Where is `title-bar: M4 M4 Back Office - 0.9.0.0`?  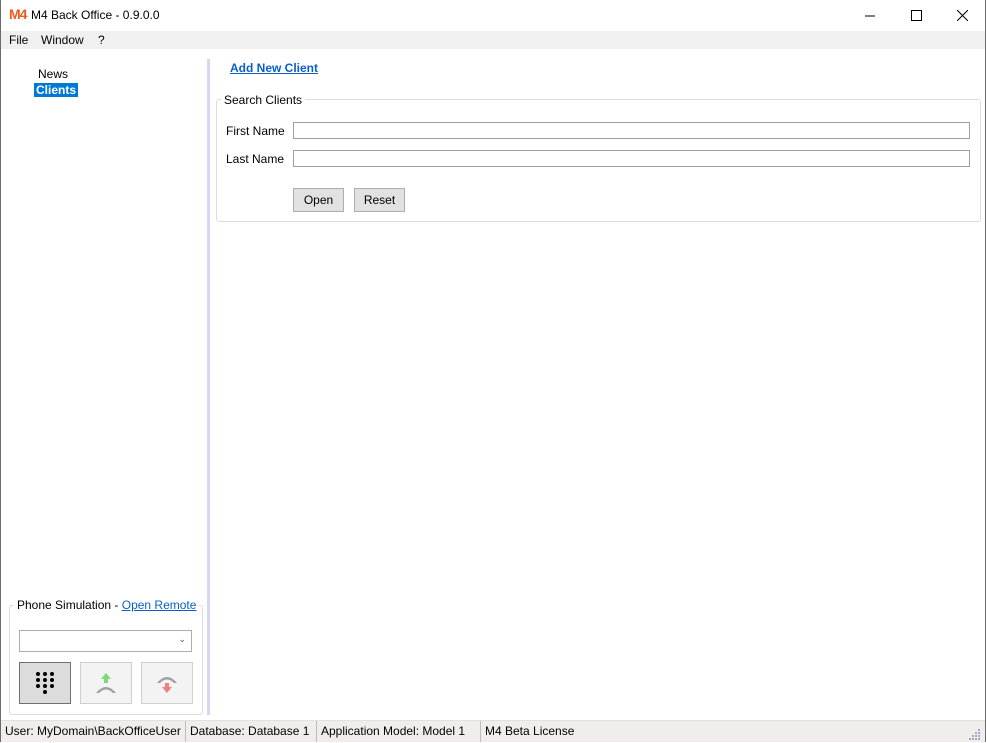
title-bar: M4 M4 Back Office - 0.9.0.0 is located at coordinates (493, 15).